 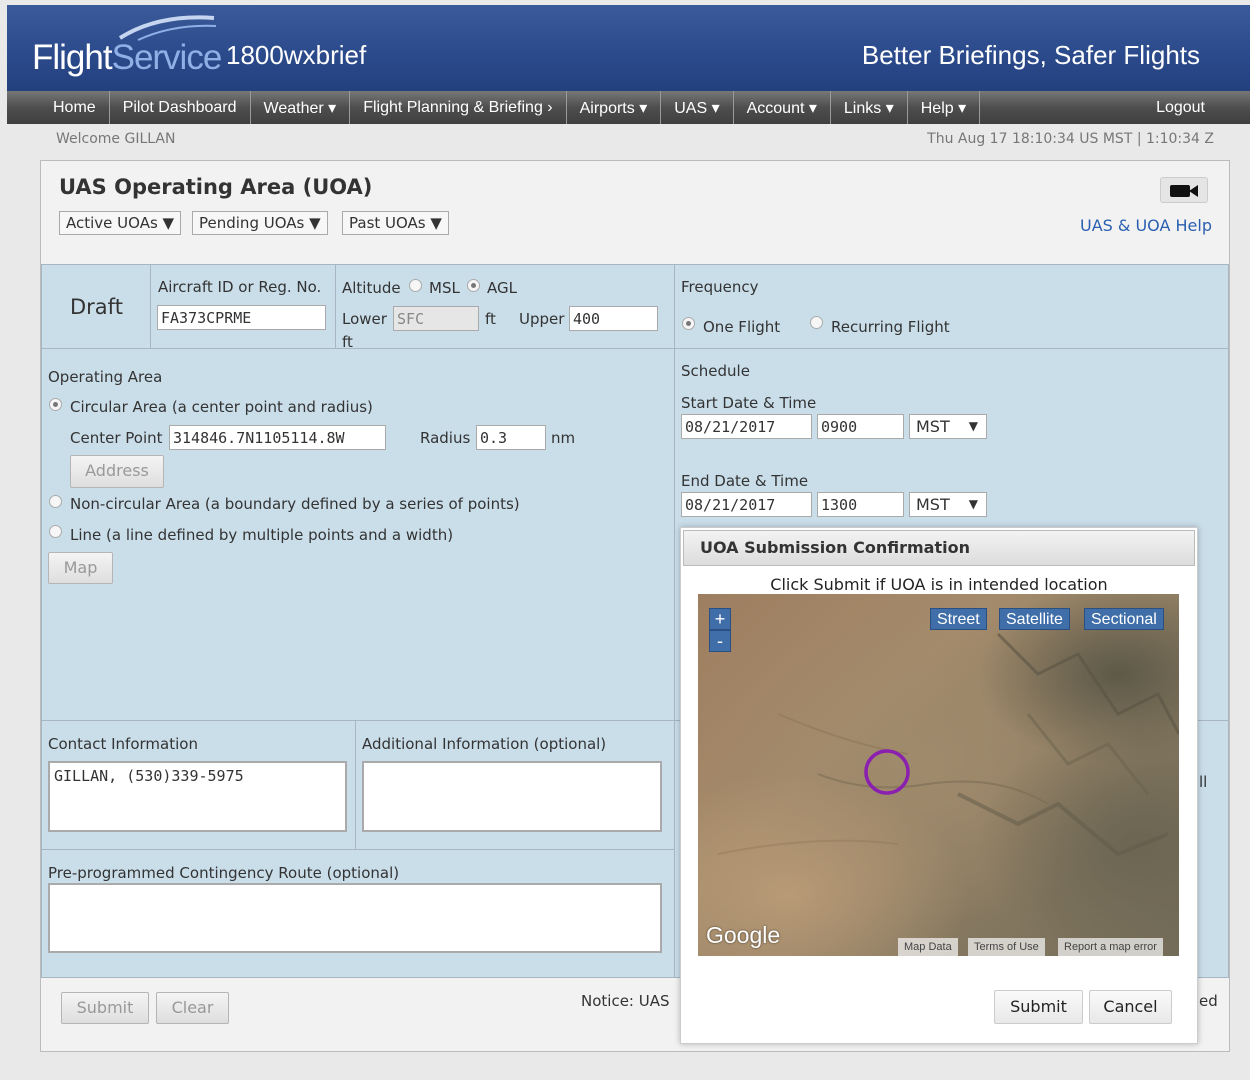 I want to click on video-button, so click(x=1184, y=190).